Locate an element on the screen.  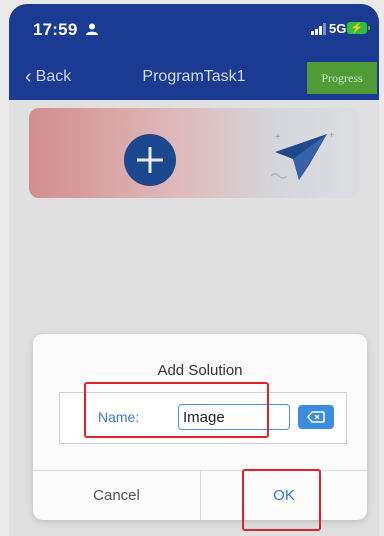
clear-input-button is located at coordinates (316, 417).